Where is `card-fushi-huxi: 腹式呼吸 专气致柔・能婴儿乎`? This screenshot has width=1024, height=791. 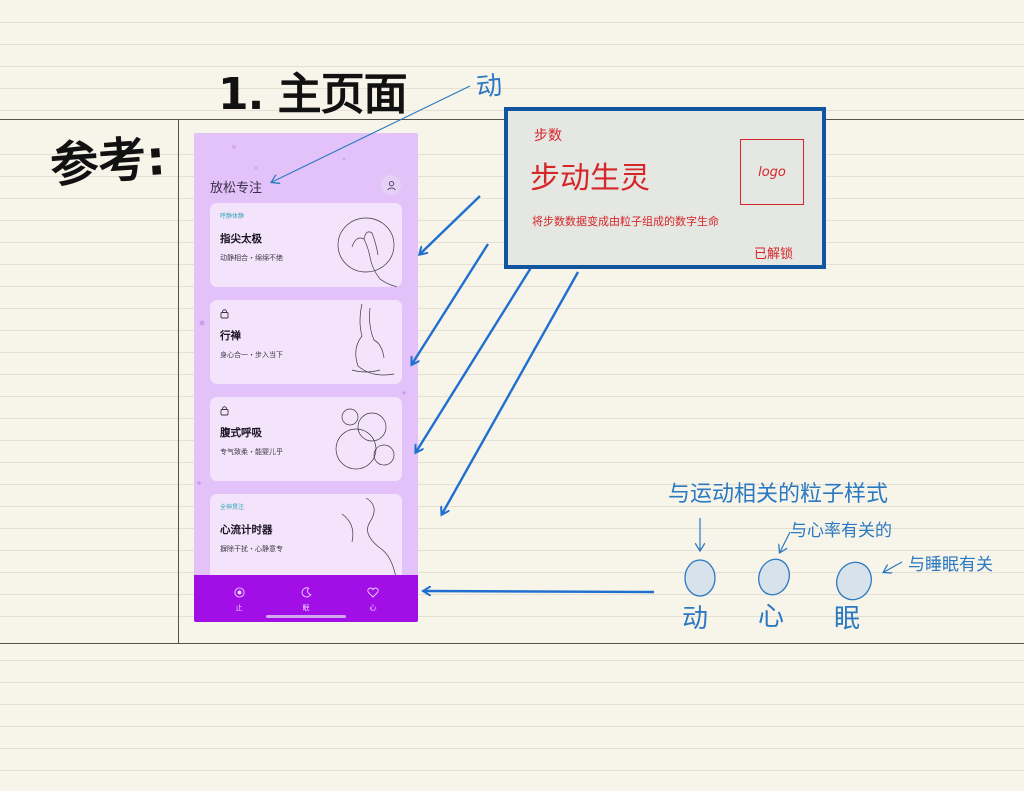
card-fushi-huxi: 腹式呼吸 专气致柔・能婴儿乎 is located at coordinates (306, 439).